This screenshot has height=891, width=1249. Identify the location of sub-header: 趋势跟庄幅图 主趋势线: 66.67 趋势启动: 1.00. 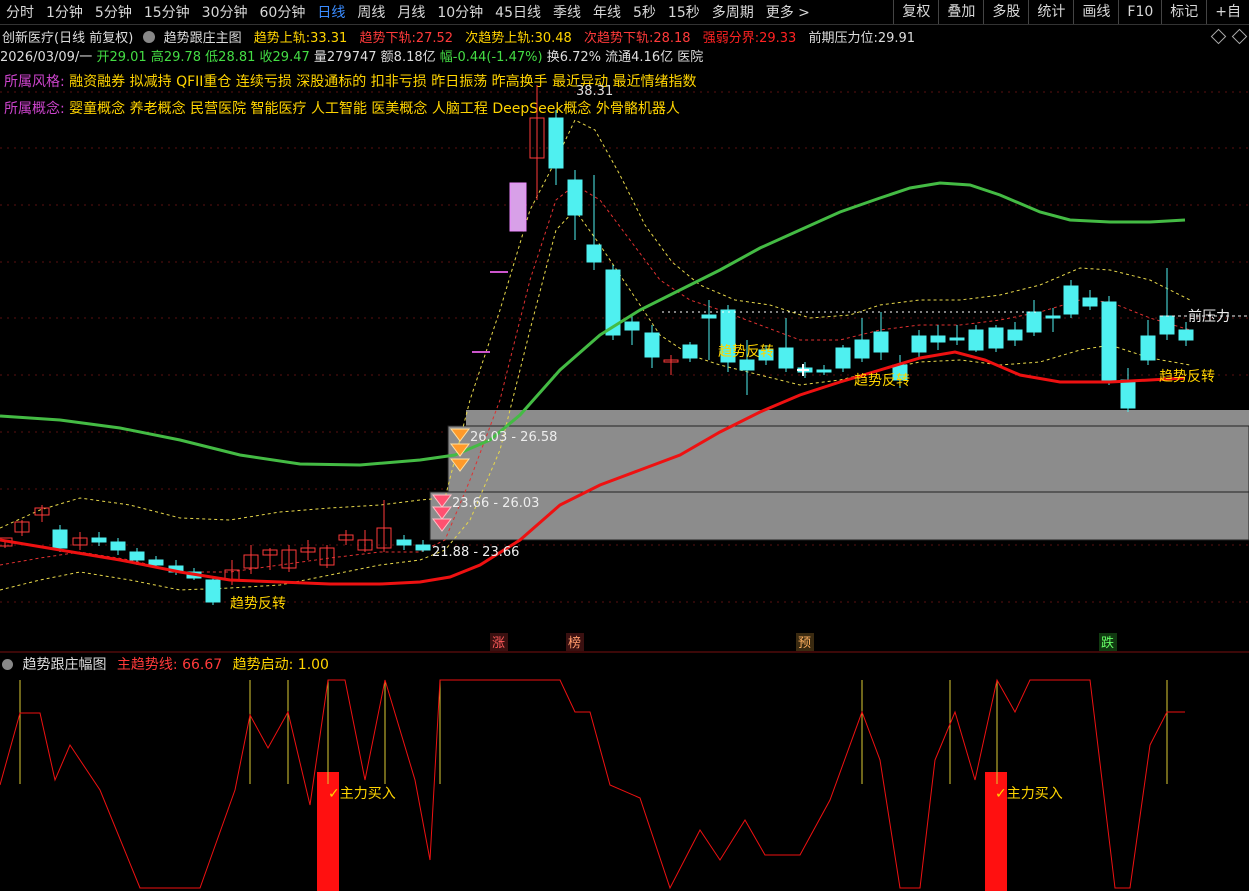
(165, 664).